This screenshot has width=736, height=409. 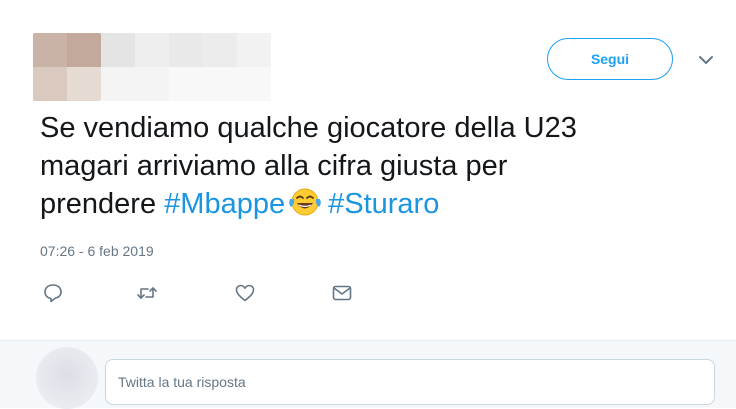 I want to click on chevron-down-icon, so click(x=706, y=60).